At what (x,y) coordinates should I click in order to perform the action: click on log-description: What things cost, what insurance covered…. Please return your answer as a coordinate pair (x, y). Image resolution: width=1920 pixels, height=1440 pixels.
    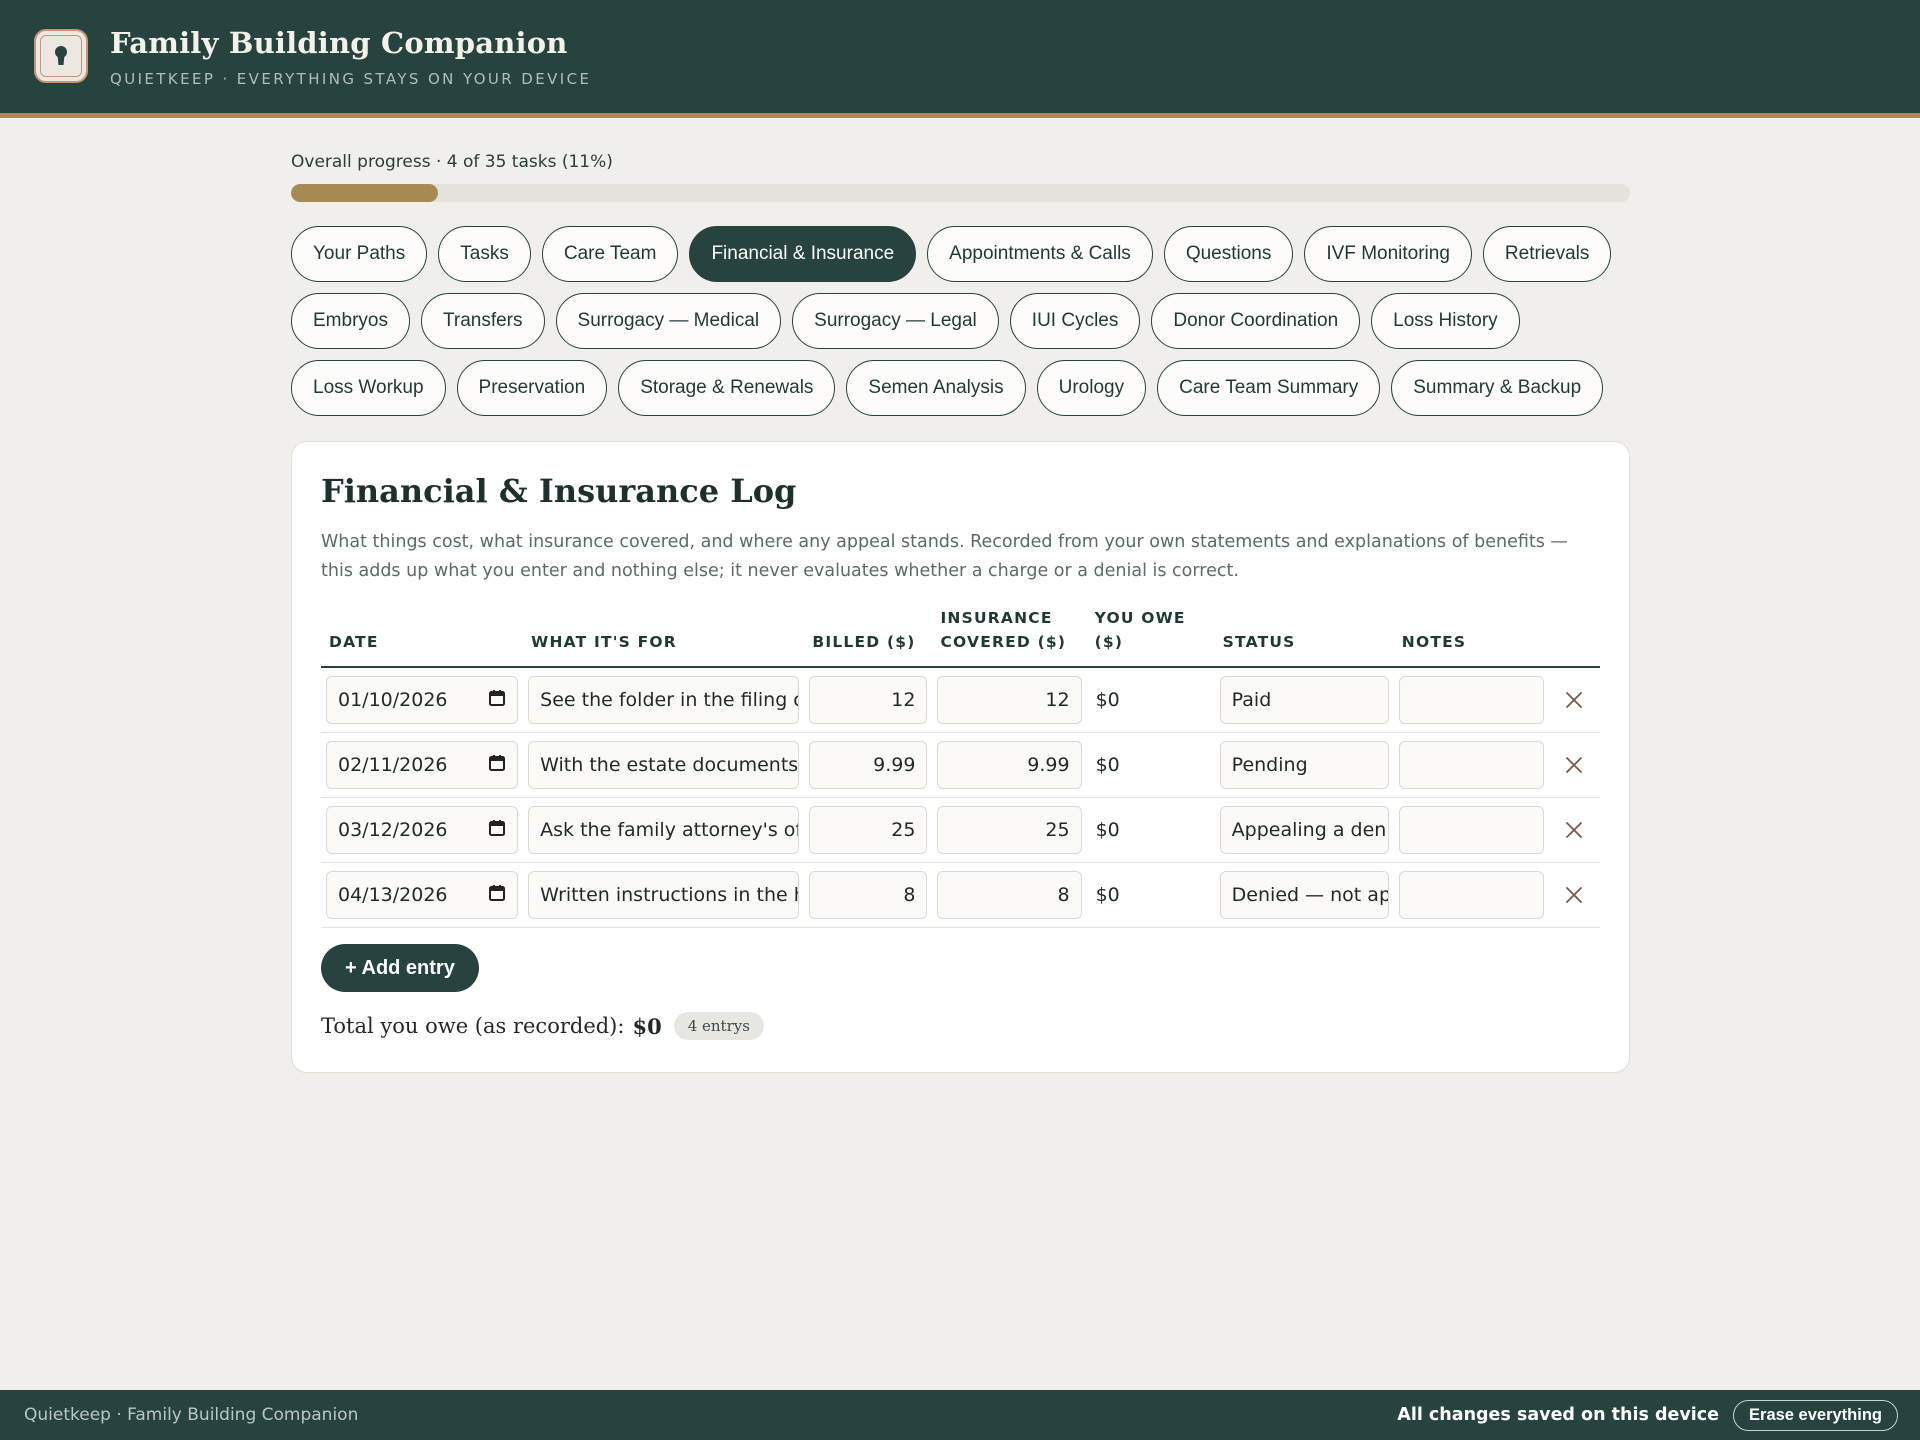
    Looking at the image, I should click on (944, 556).